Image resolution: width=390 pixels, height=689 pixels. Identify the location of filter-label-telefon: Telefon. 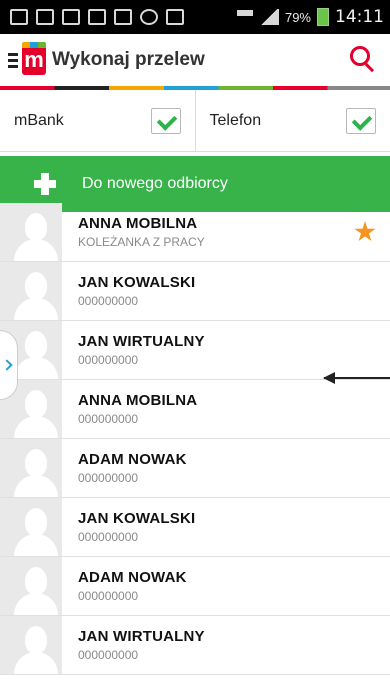
(235, 120).